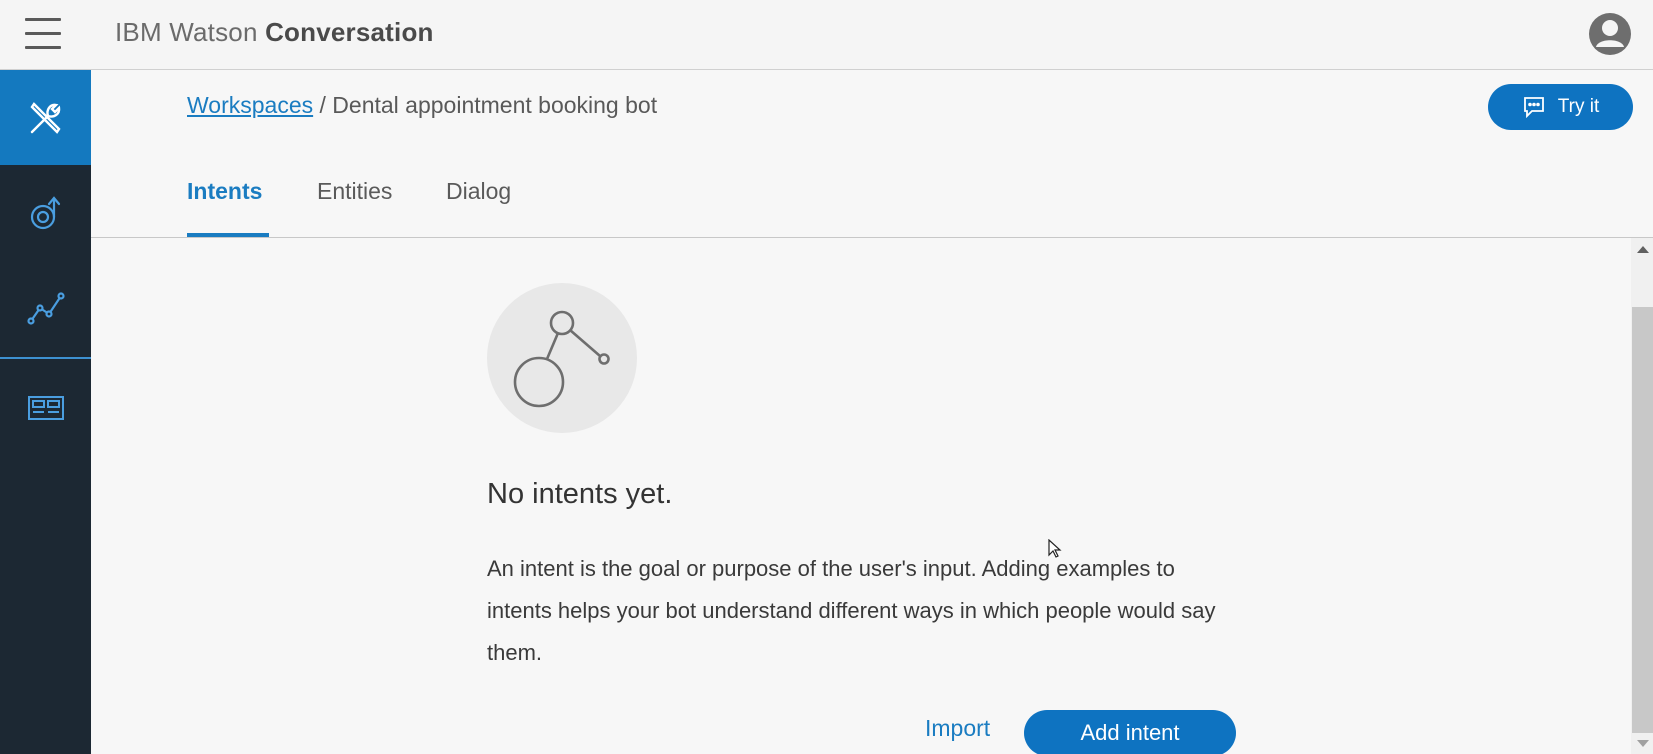  What do you see at coordinates (1610, 34) in the screenshot?
I see `user-avatar-icon` at bounding box center [1610, 34].